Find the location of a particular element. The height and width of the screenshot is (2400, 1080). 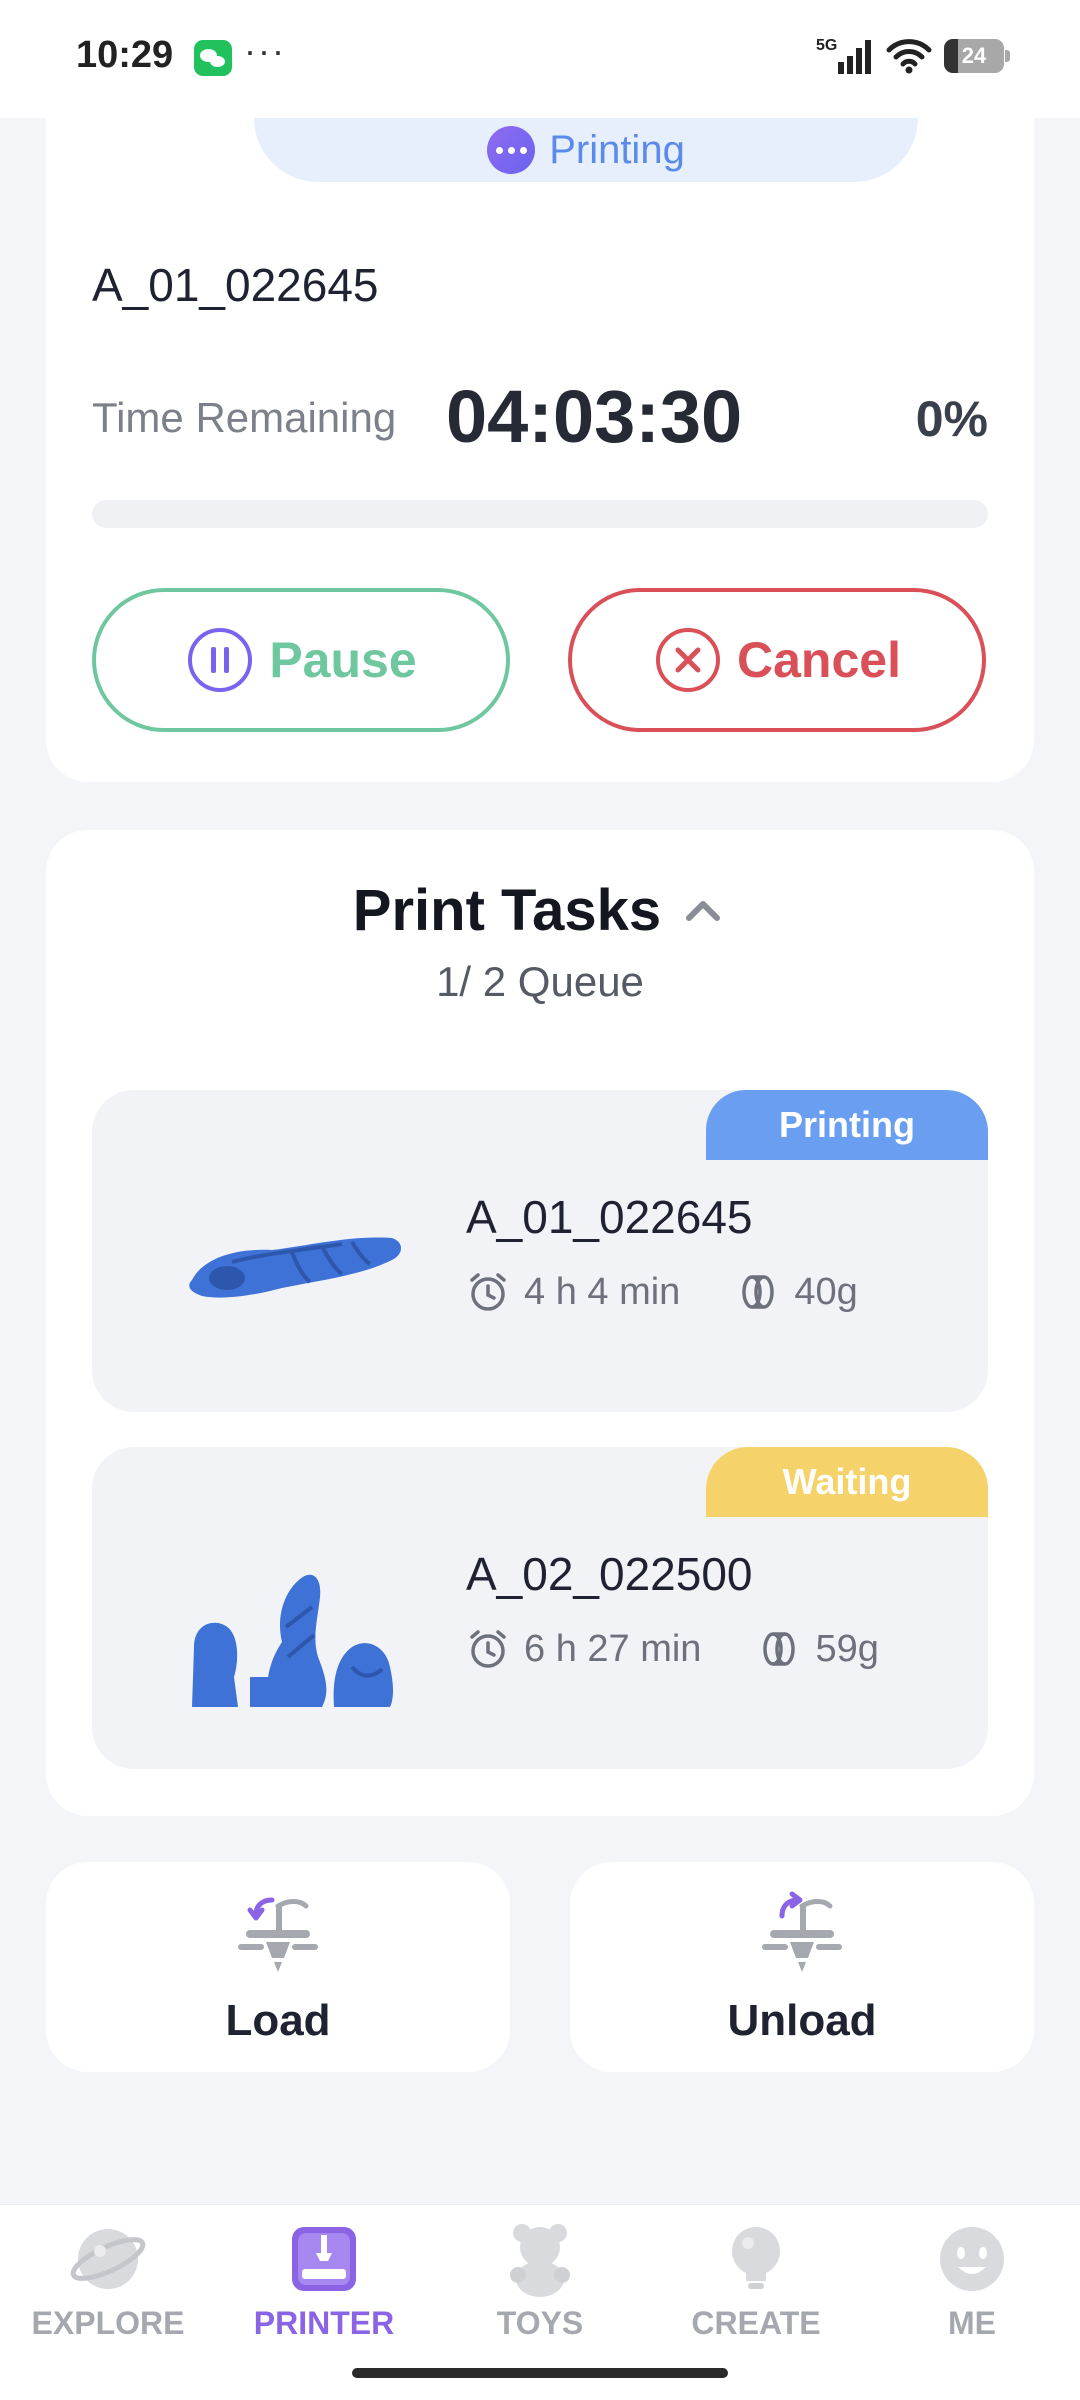

task-name: A_02_022500 is located at coordinates (609, 1574).